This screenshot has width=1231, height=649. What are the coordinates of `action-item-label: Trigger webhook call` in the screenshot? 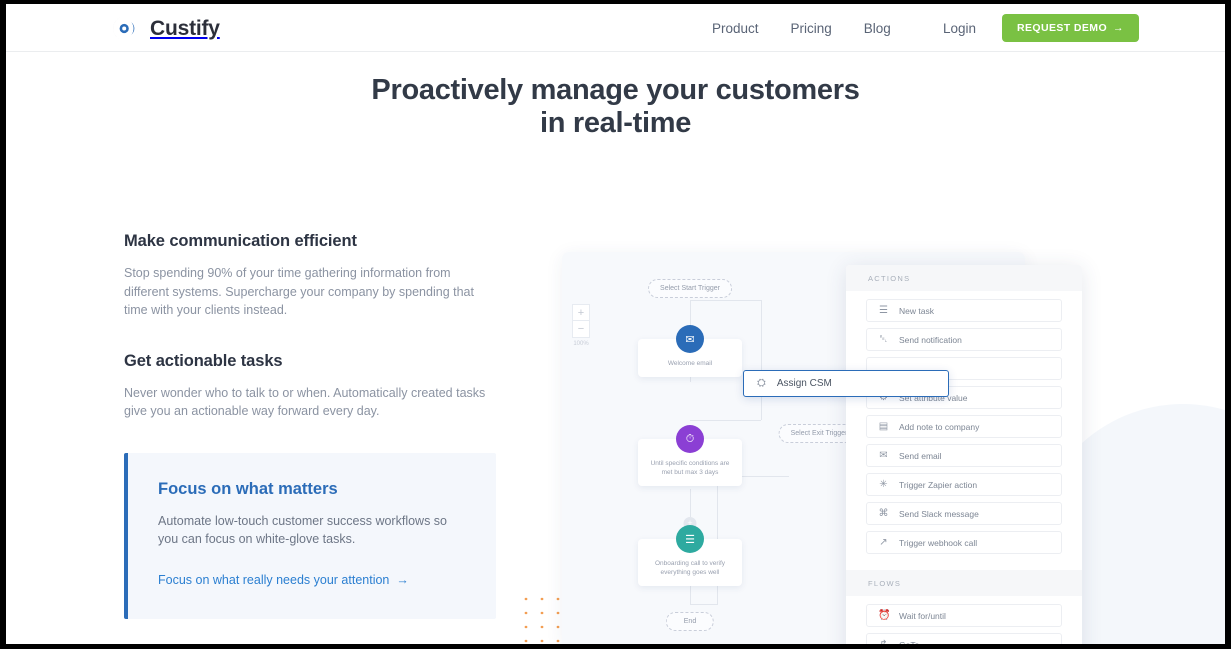 It's located at (938, 542).